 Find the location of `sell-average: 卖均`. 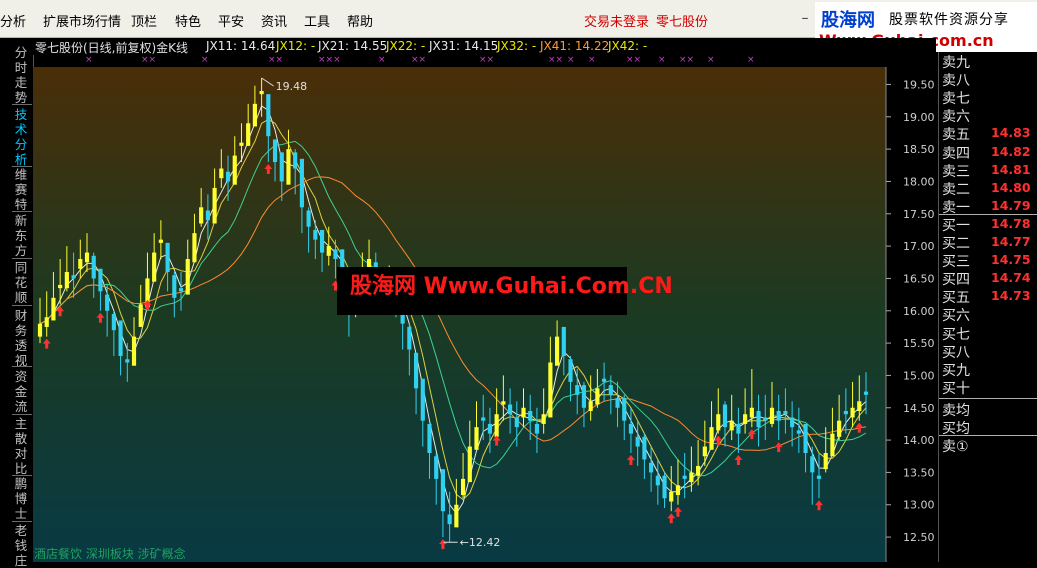

sell-average: 卖均 is located at coordinates (988, 409).